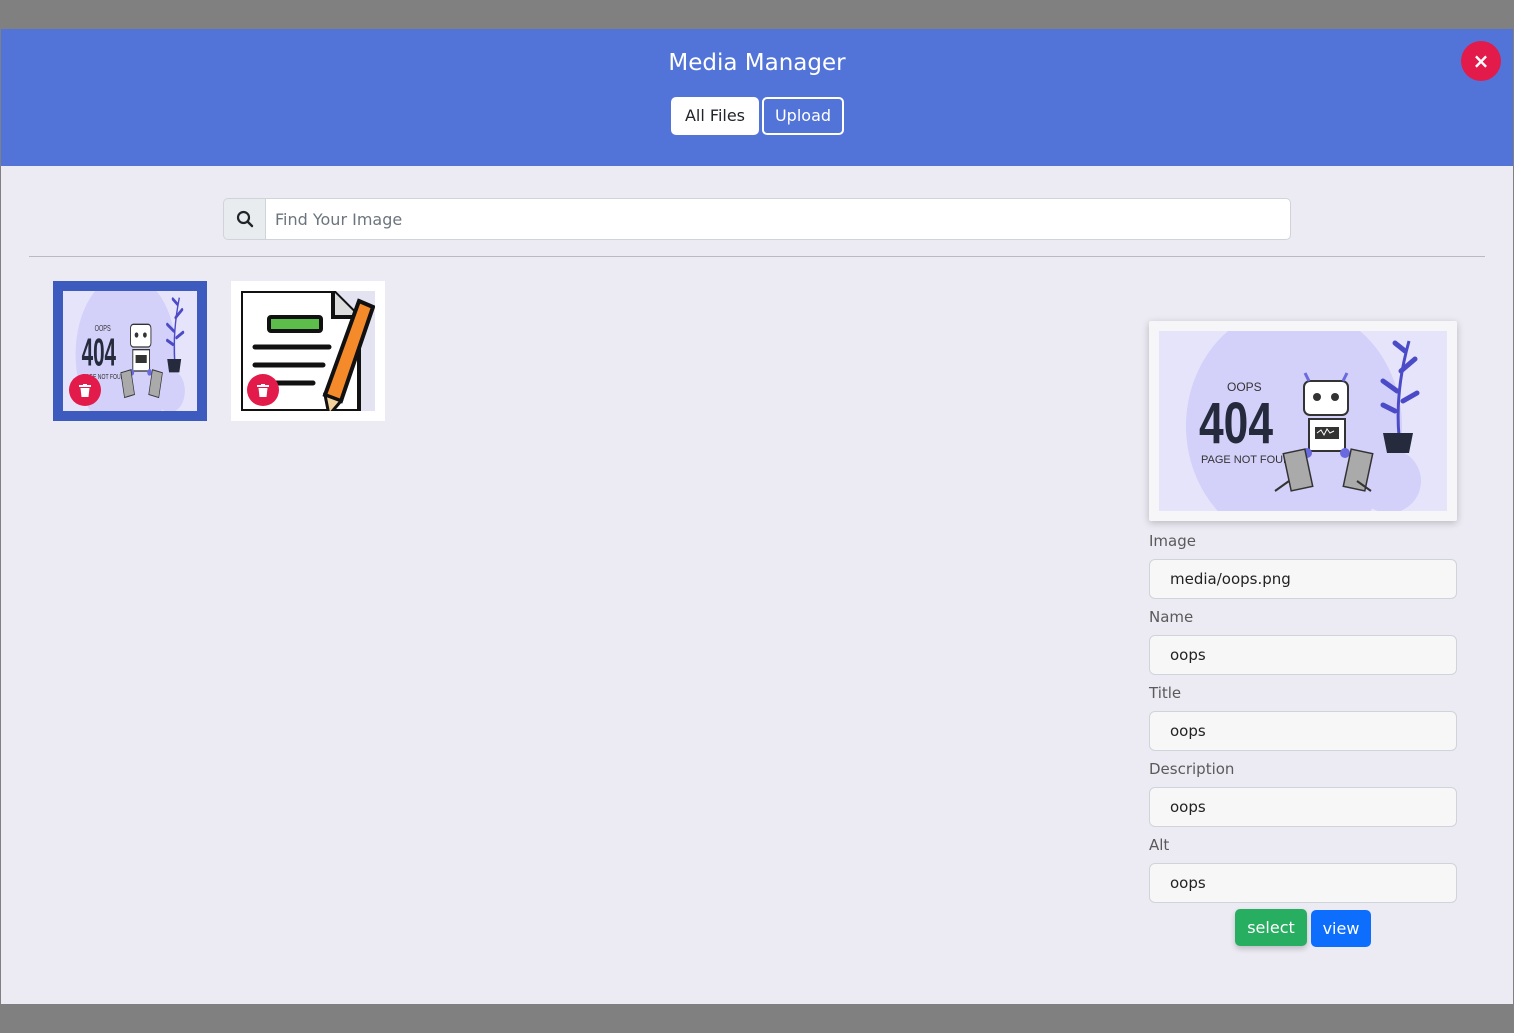  What do you see at coordinates (244, 219) in the screenshot?
I see `search-icon` at bounding box center [244, 219].